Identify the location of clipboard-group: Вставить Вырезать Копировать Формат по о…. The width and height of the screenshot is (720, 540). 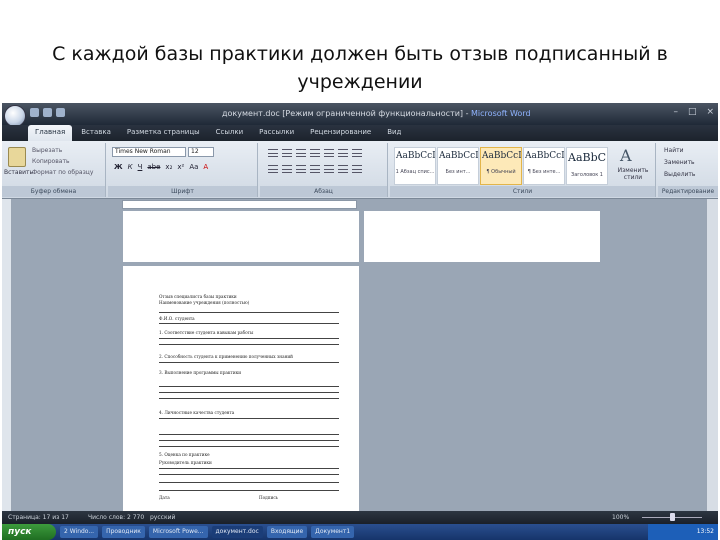
(54, 170).